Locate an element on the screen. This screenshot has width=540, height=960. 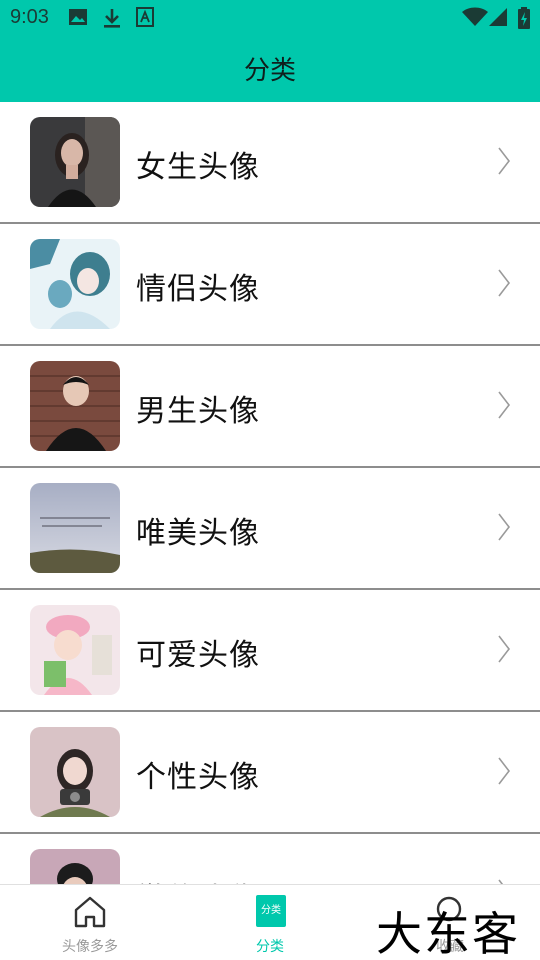
category-label: 男生头像 is located at coordinates (198, 411).